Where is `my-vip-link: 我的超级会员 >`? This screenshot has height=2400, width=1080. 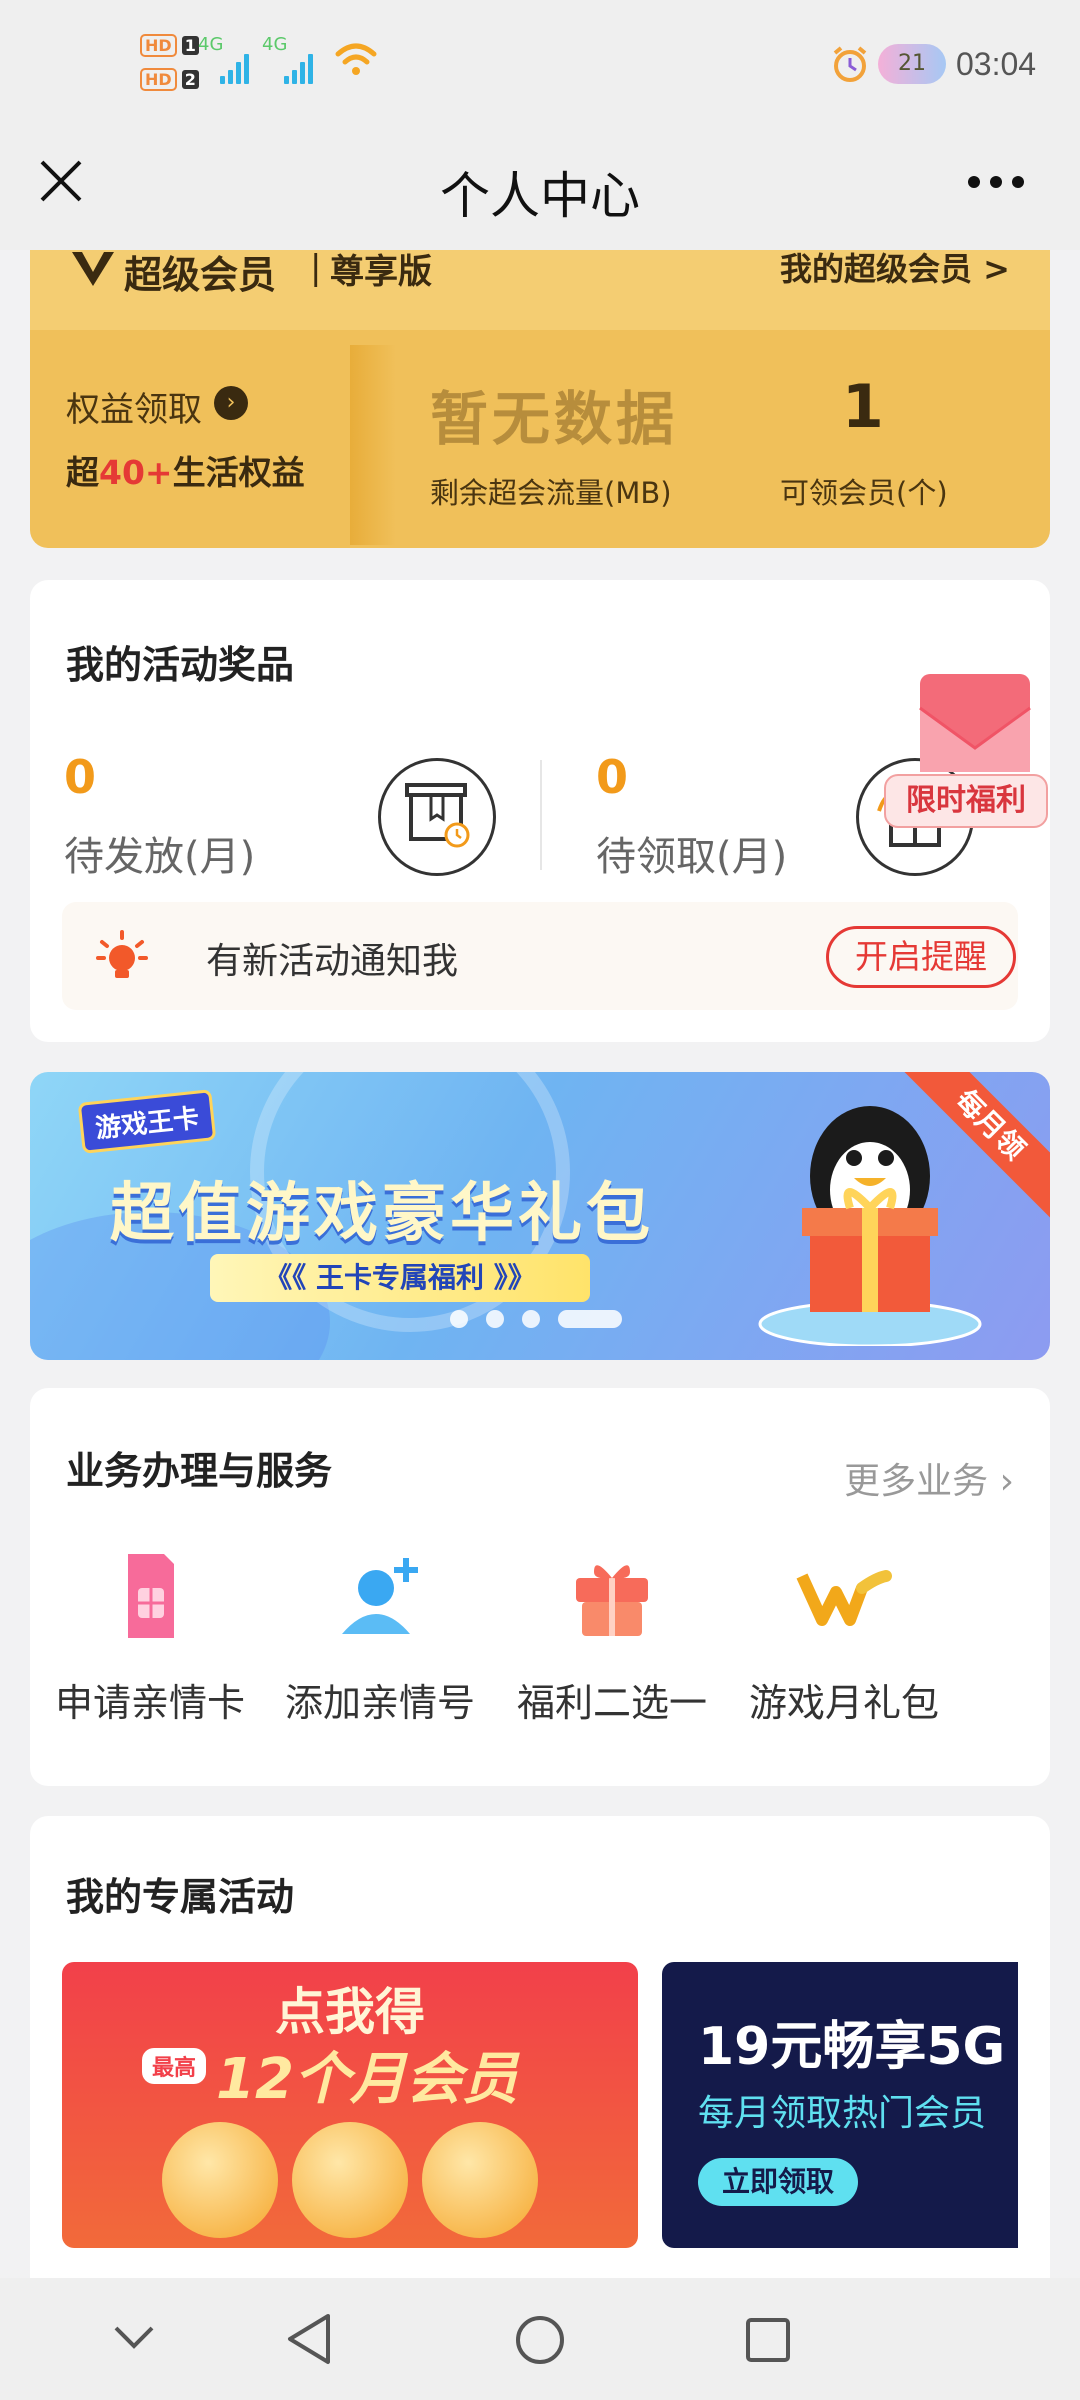
my-vip-link: 我的超级会员 > is located at coordinates (895, 270).